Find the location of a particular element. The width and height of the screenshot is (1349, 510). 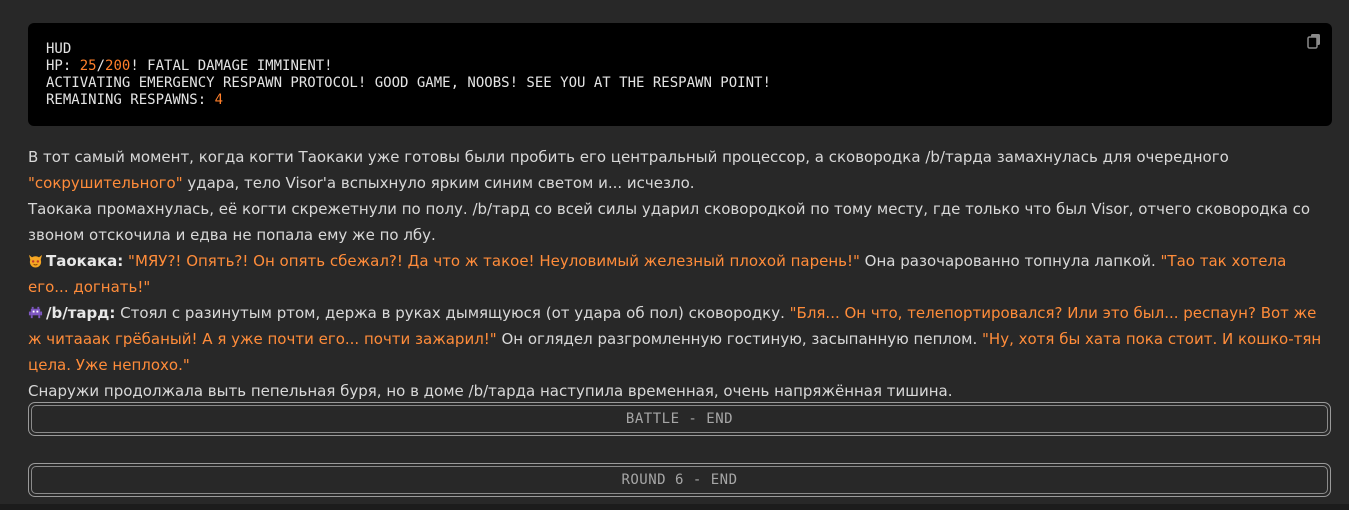

battle-end-label: BATTLE - END is located at coordinates (679, 419).